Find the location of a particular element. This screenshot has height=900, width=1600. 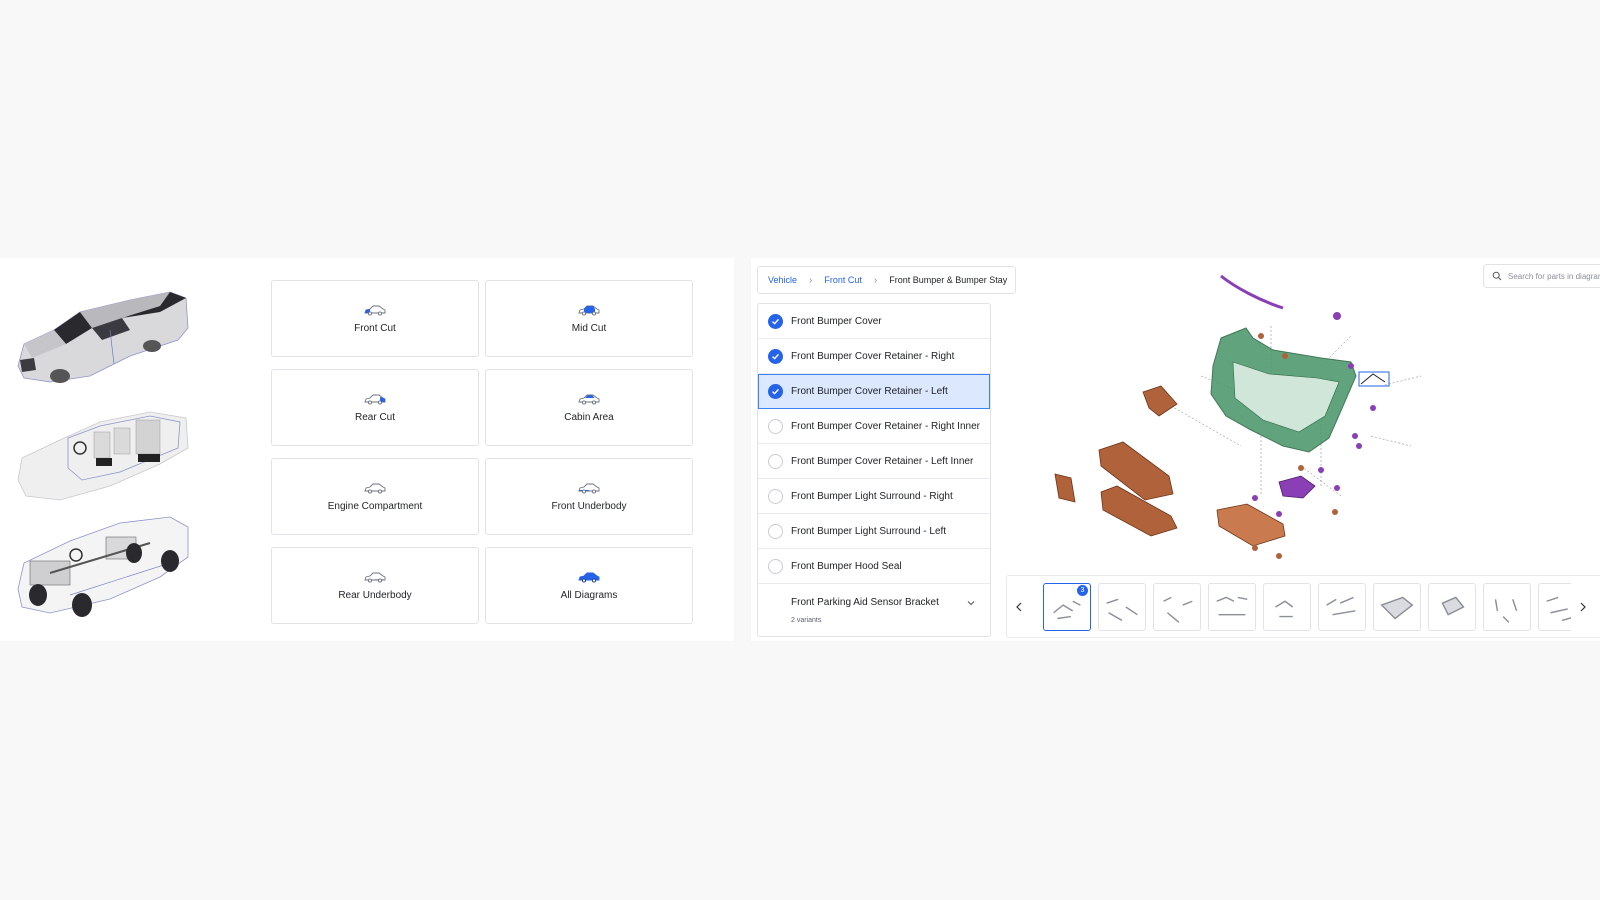

category-card-cabin-area: Cabin Area is located at coordinates (589, 407).